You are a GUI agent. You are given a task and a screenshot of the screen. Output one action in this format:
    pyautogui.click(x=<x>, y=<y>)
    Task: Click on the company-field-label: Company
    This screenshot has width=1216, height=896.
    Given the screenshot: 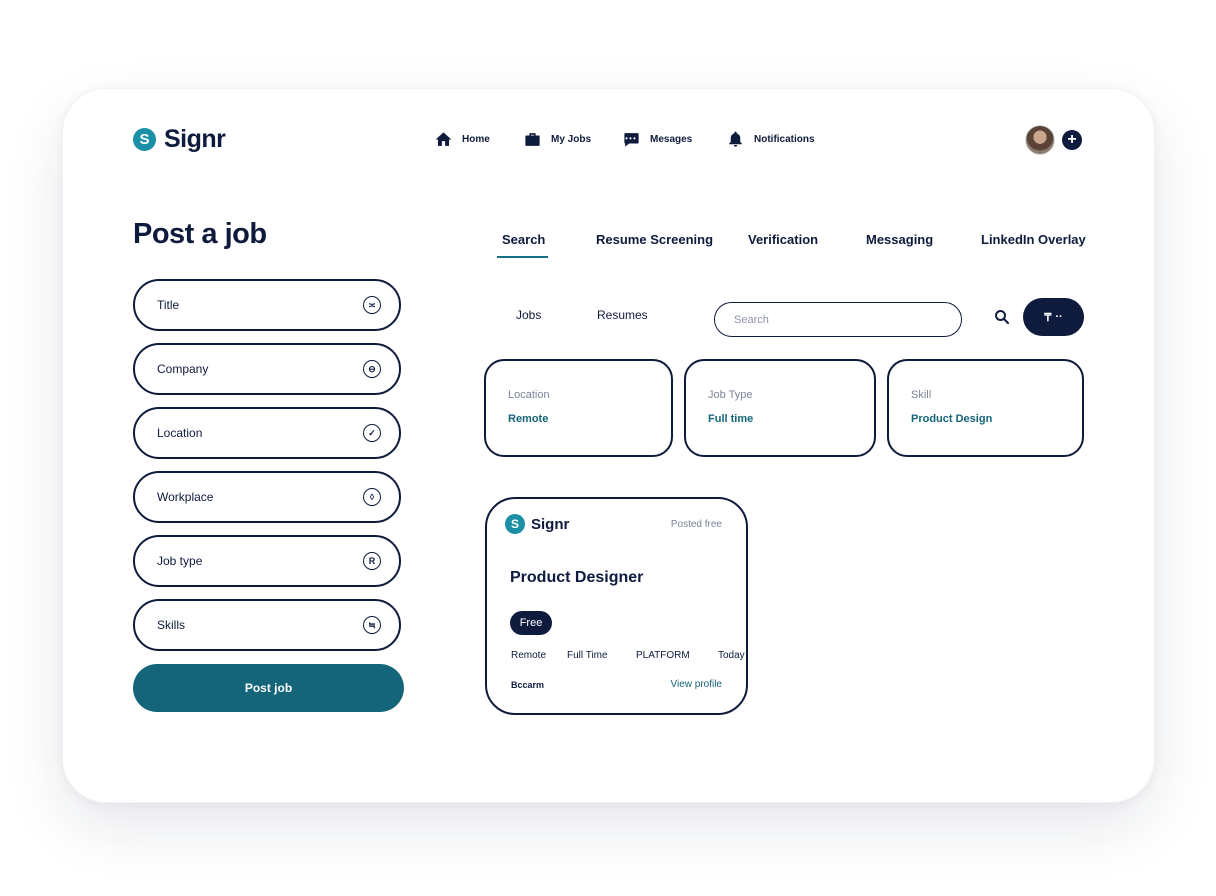 What is the action you would take?
    pyautogui.click(x=183, y=369)
    